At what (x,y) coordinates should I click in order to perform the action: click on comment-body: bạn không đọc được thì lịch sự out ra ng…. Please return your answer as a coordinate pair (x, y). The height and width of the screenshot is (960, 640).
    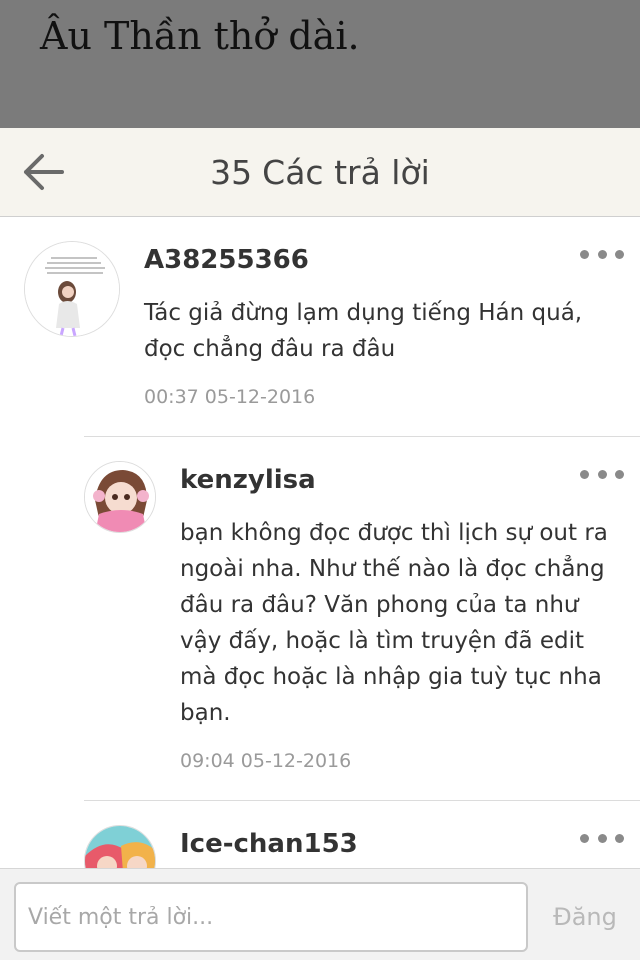
    Looking at the image, I should click on (394, 623).